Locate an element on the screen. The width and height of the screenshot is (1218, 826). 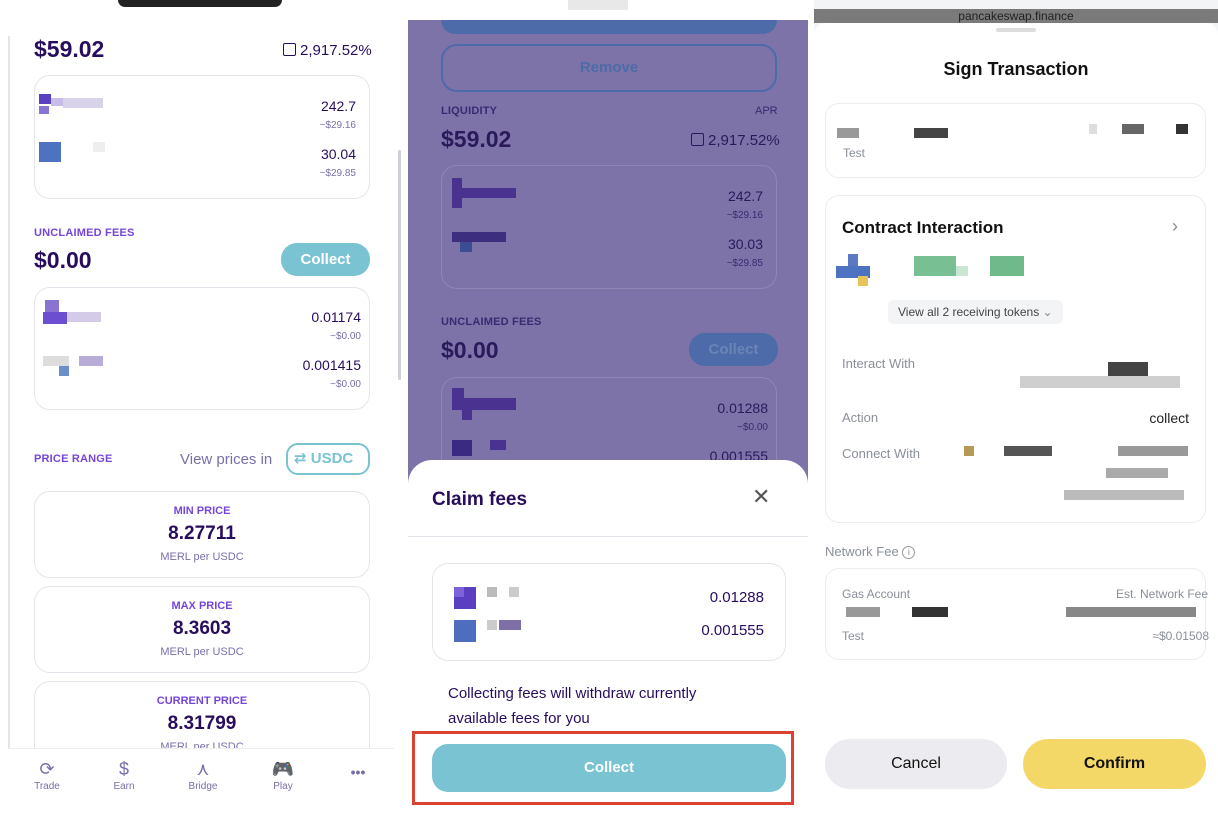
est-fee-label: Est. Network Fee is located at coordinates (1161, 594).